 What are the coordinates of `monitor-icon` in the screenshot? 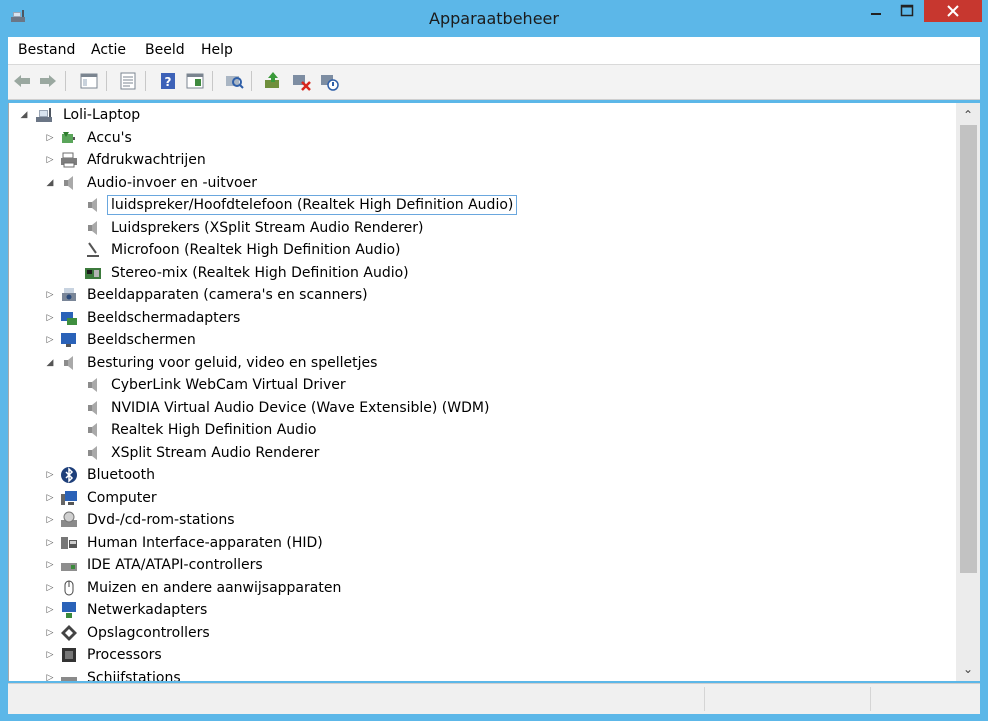 It's located at (68, 340).